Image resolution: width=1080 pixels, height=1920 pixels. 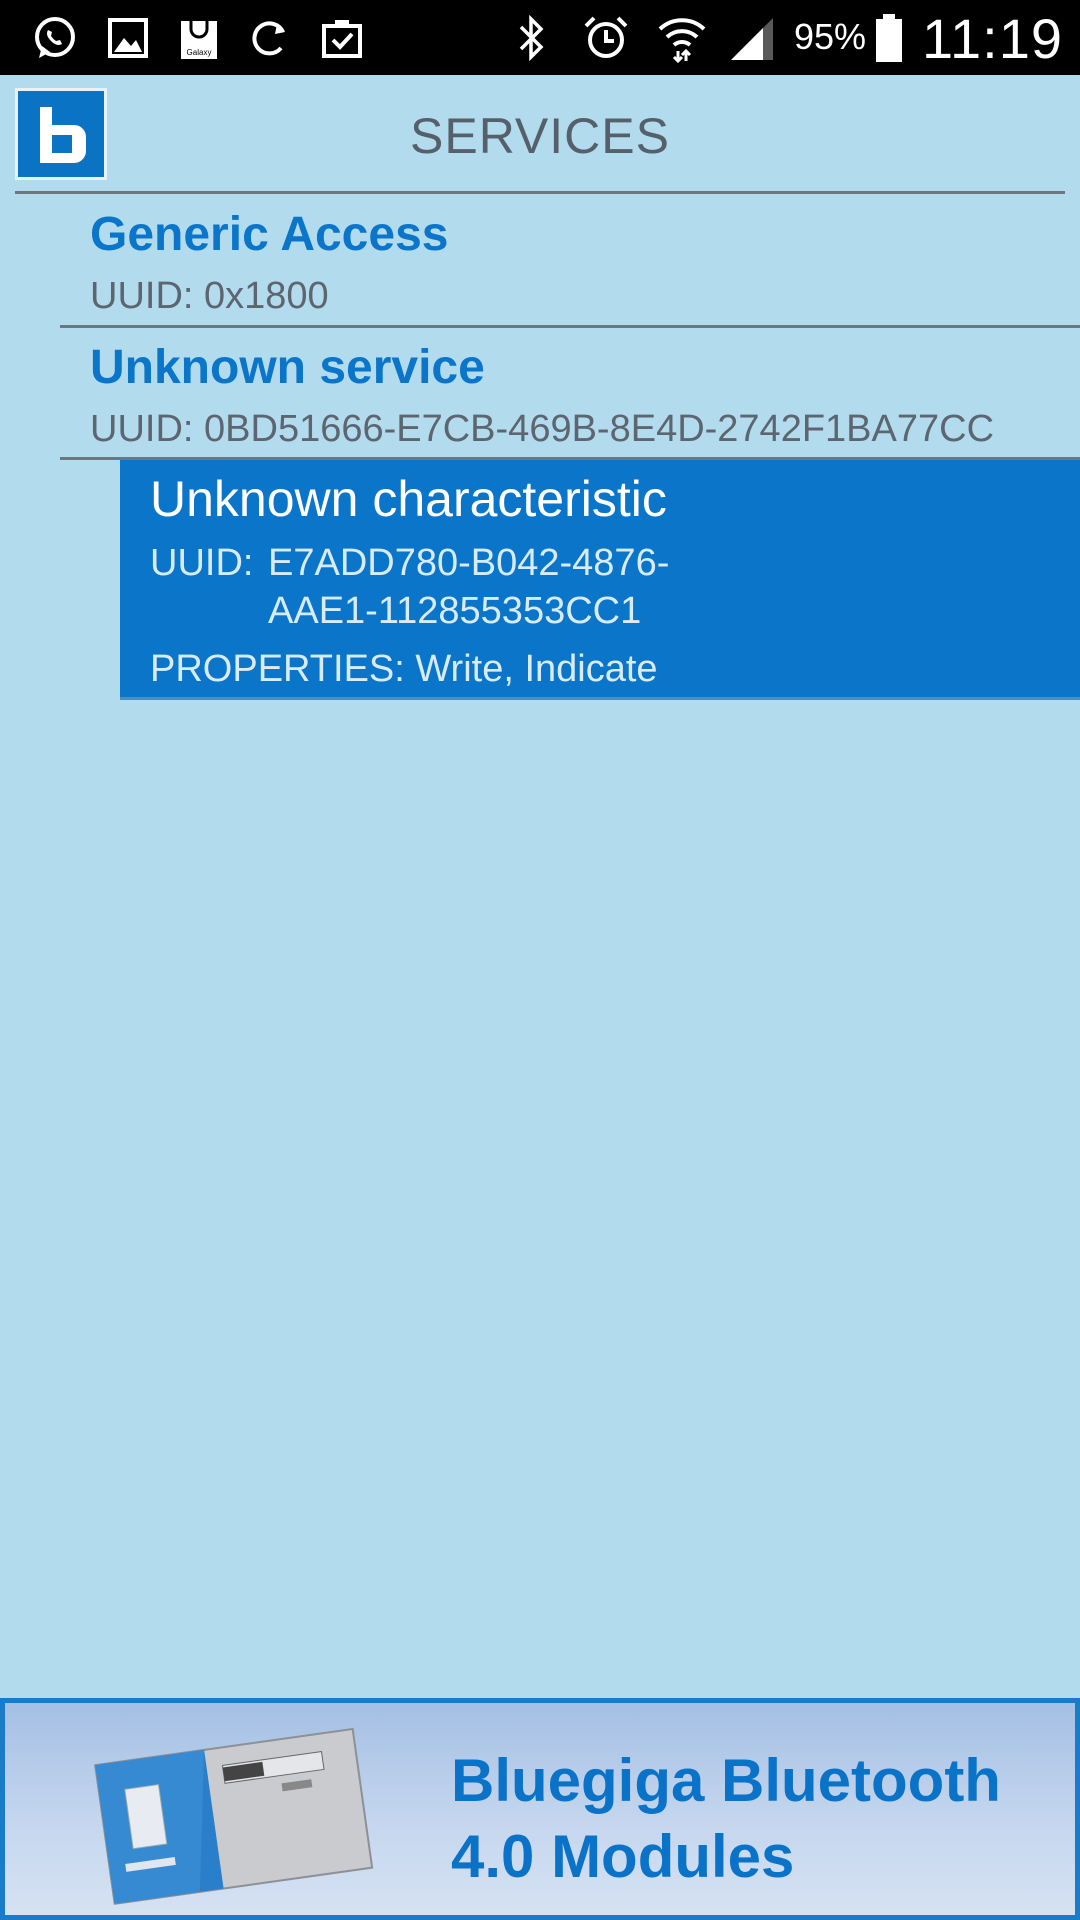 What do you see at coordinates (682, 38) in the screenshot?
I see `wifi-icon` at bounding box center [682, 38].